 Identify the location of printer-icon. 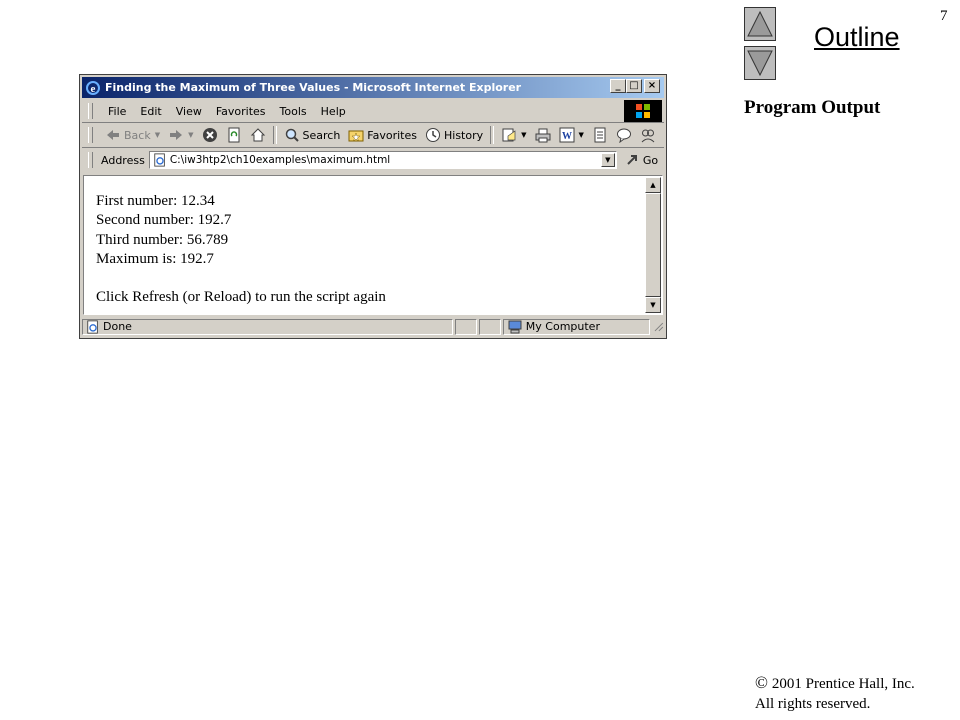
(543, 135).